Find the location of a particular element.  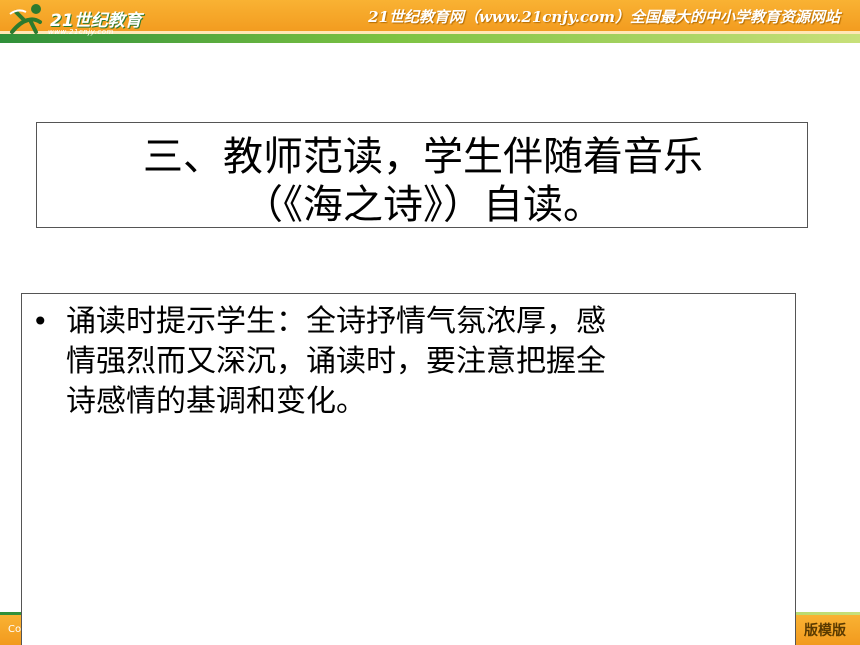

bullet-line-1: 诵读时提示学生：全诗抒情气氛浓厚，感 is located at coordinates (336, 321).